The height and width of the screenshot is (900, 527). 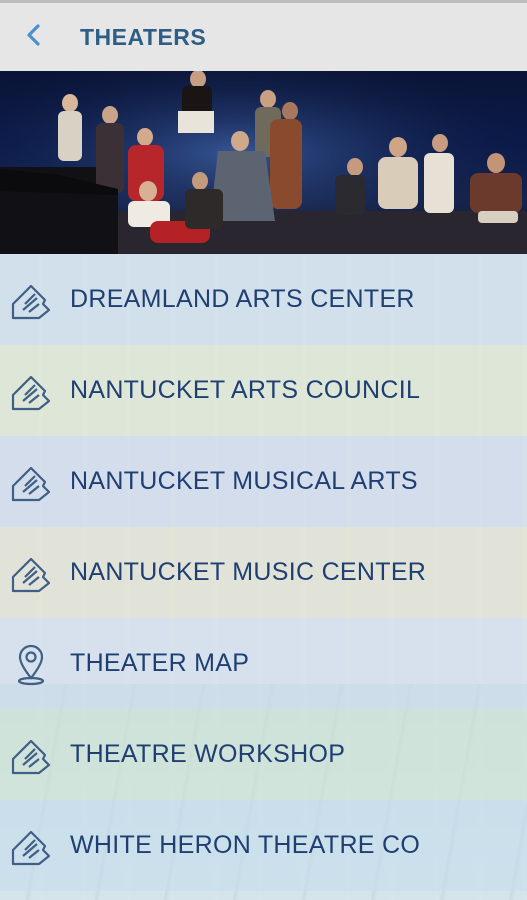 What do you see at coordinates (263, 37) in the screenshot?
I see `app-header: THEATERS` at bounding box center [263, 37].